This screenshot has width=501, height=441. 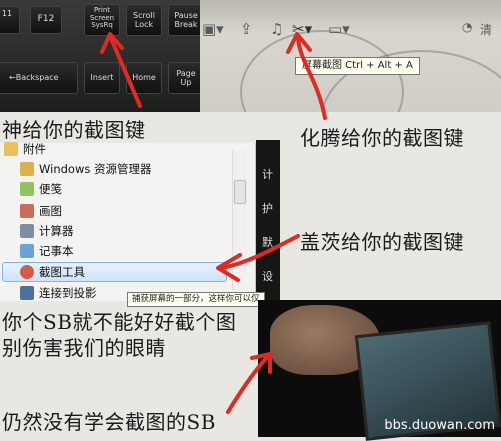 What do you see at coordinates (248, 384) in the screenshot?
I see `arrow-phone` at bounding box center [248, 384].